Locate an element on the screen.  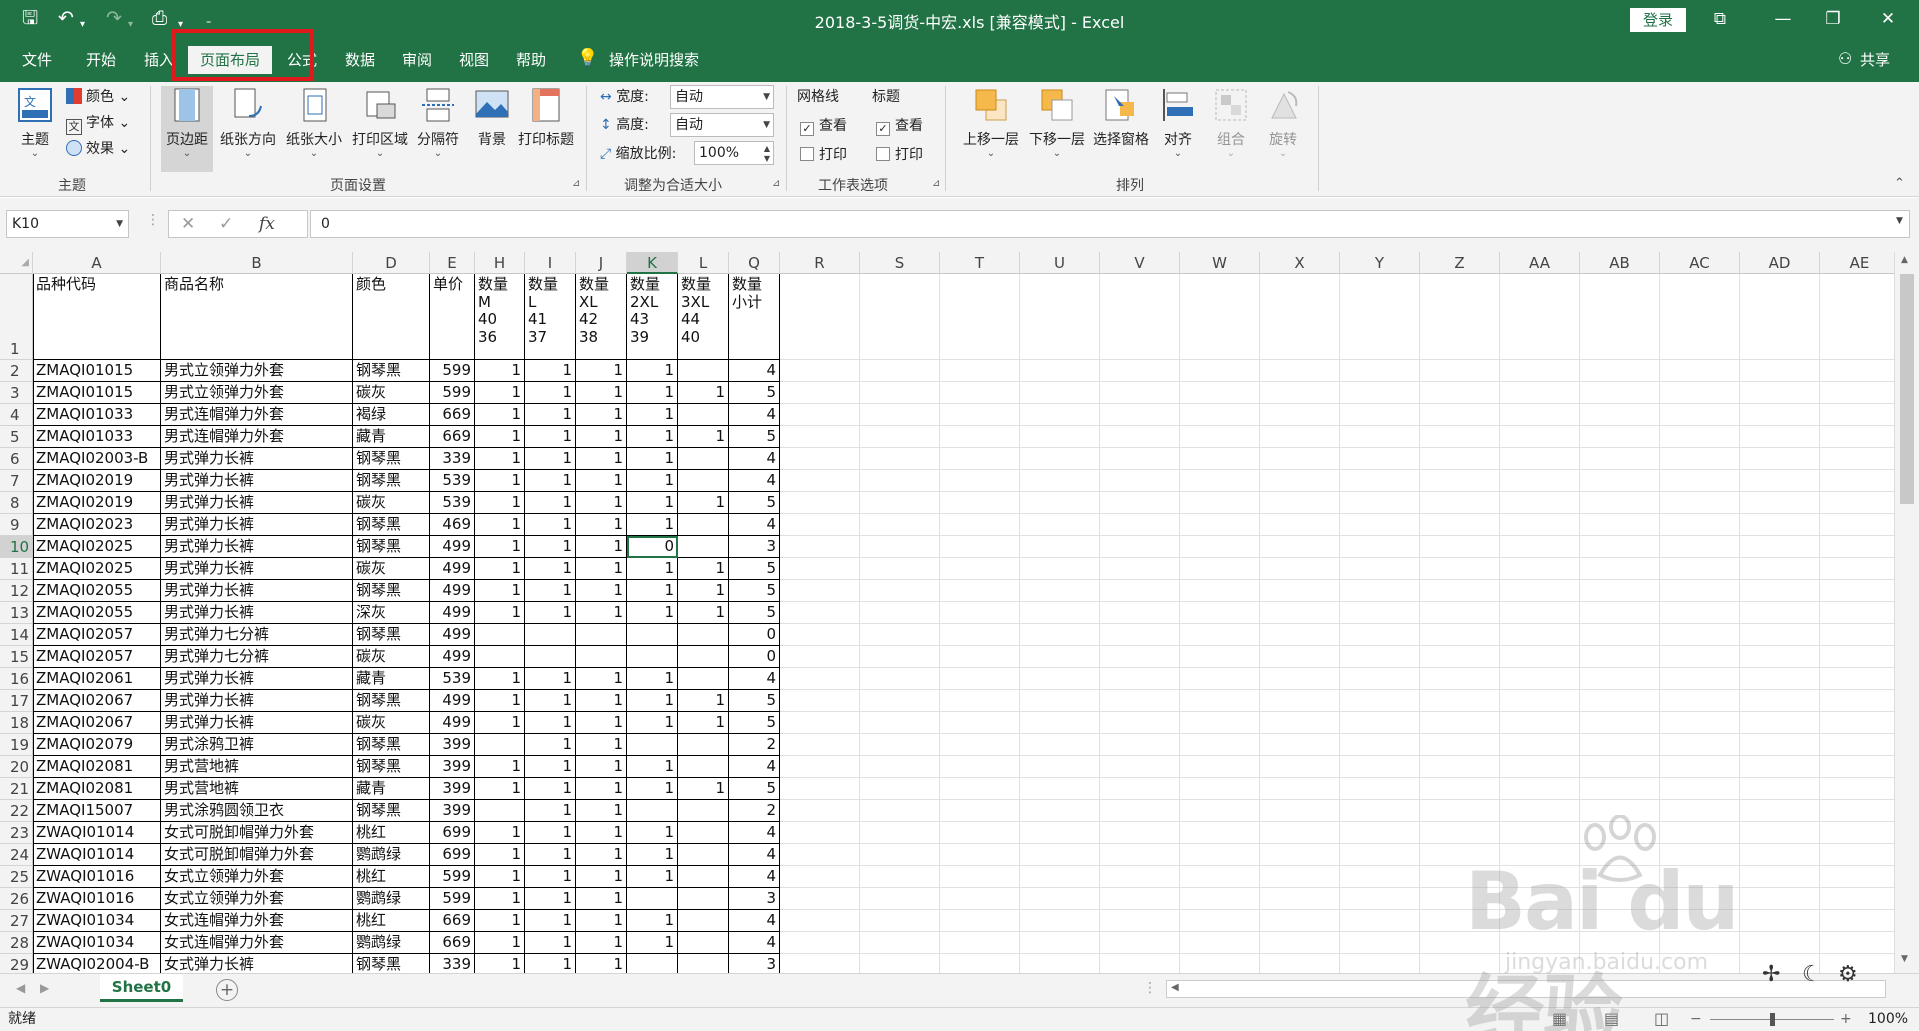
table-cell: 男式立领弹力外套 is located at coordinates (257, 371).